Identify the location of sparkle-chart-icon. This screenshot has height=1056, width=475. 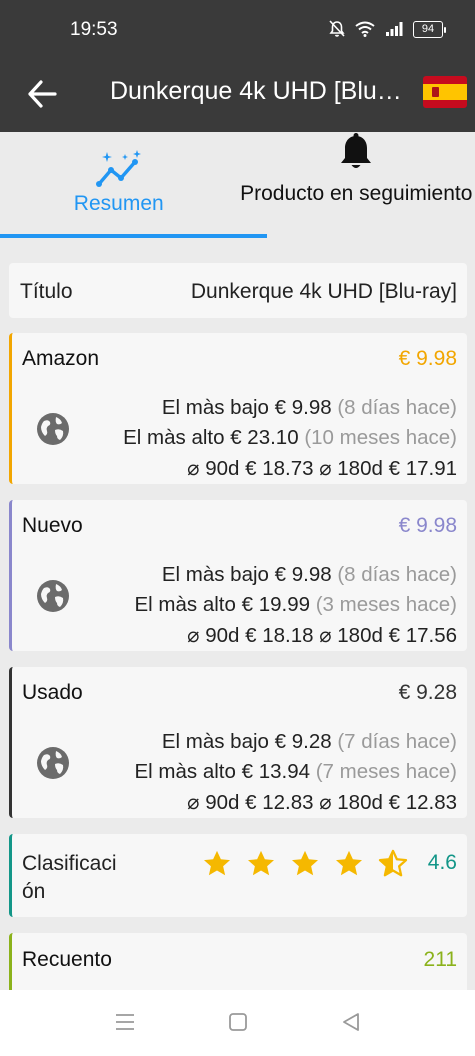
(118, 168).